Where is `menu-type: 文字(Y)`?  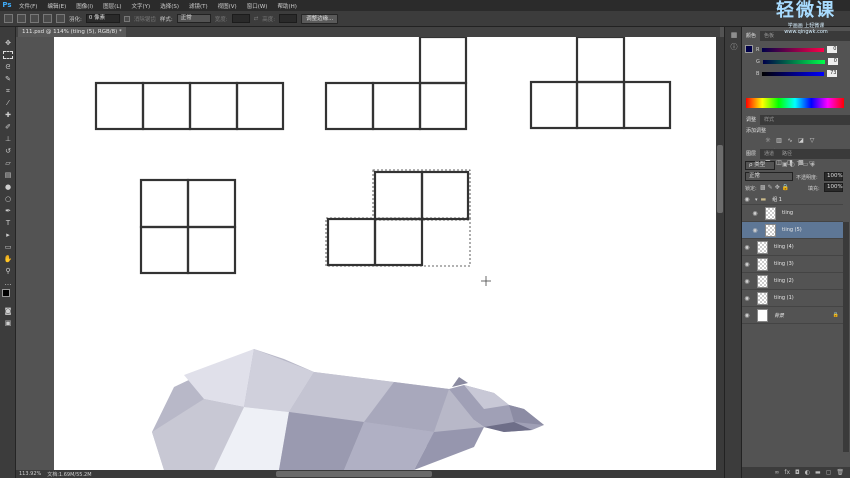 menu-type: 文字(Y) is located at coordinates (141, 6).